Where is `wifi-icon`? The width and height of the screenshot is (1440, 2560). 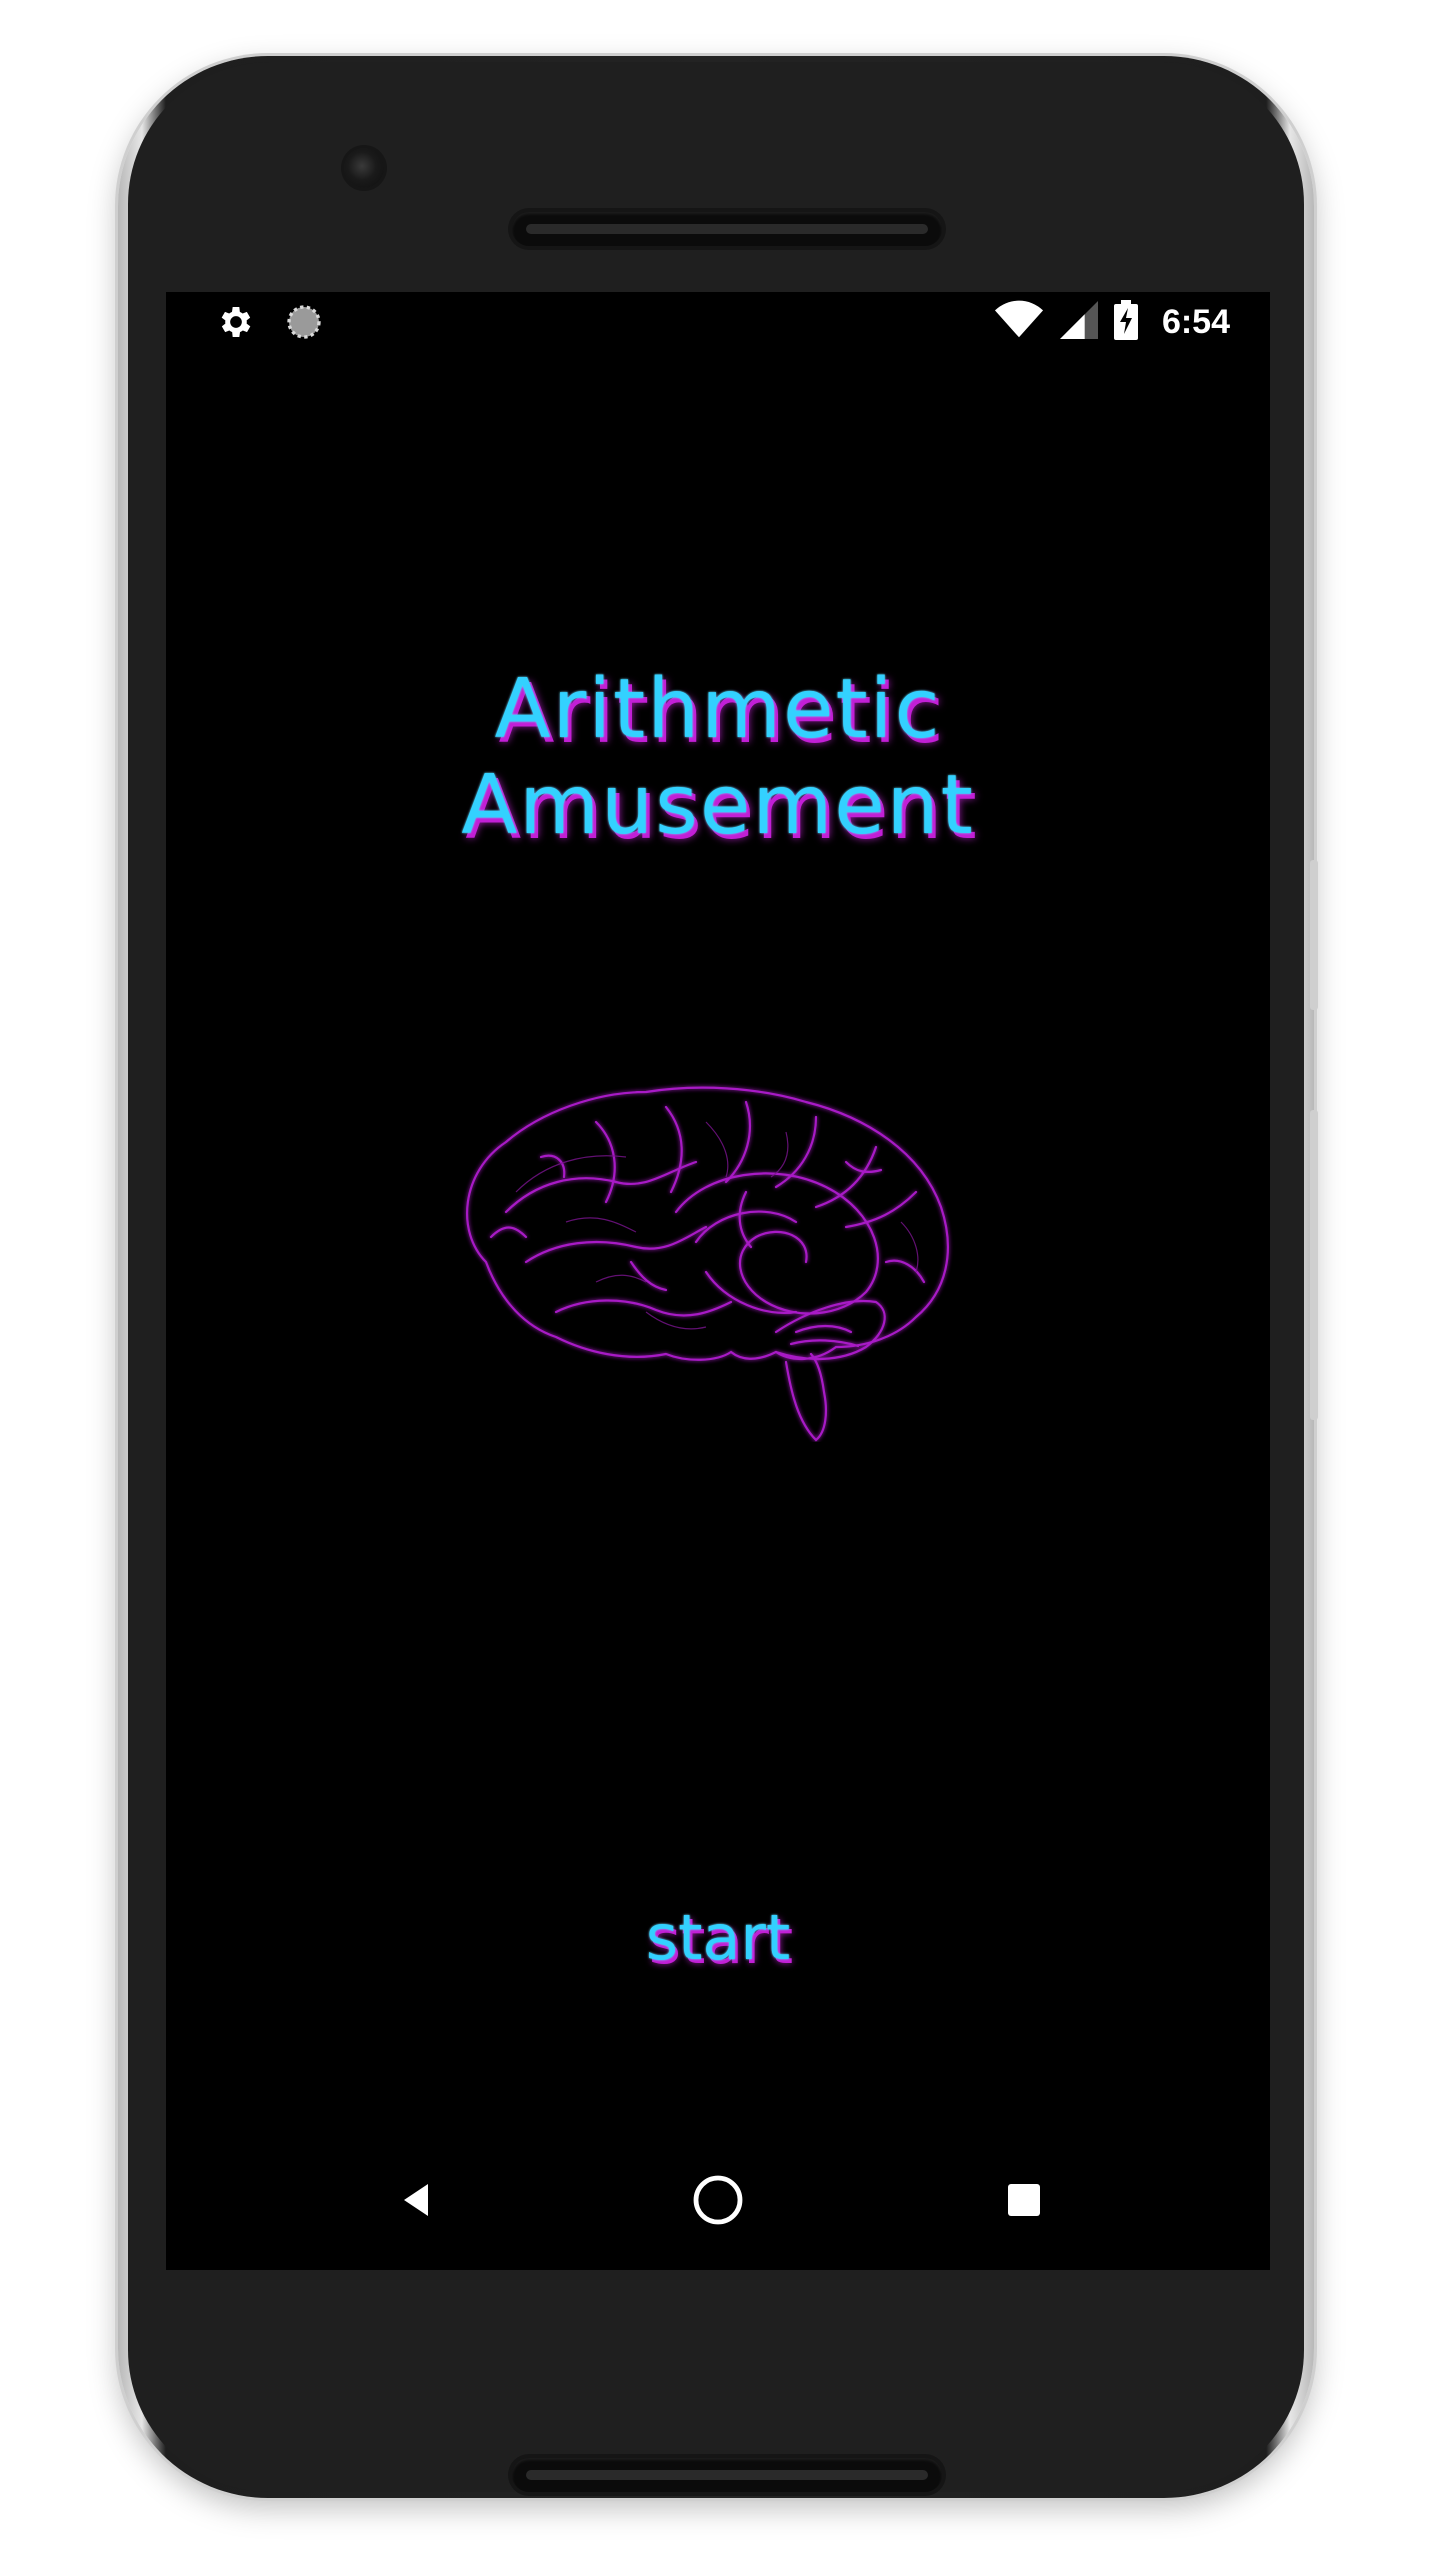 wifi-icon is located at coordinates (1019, 322).